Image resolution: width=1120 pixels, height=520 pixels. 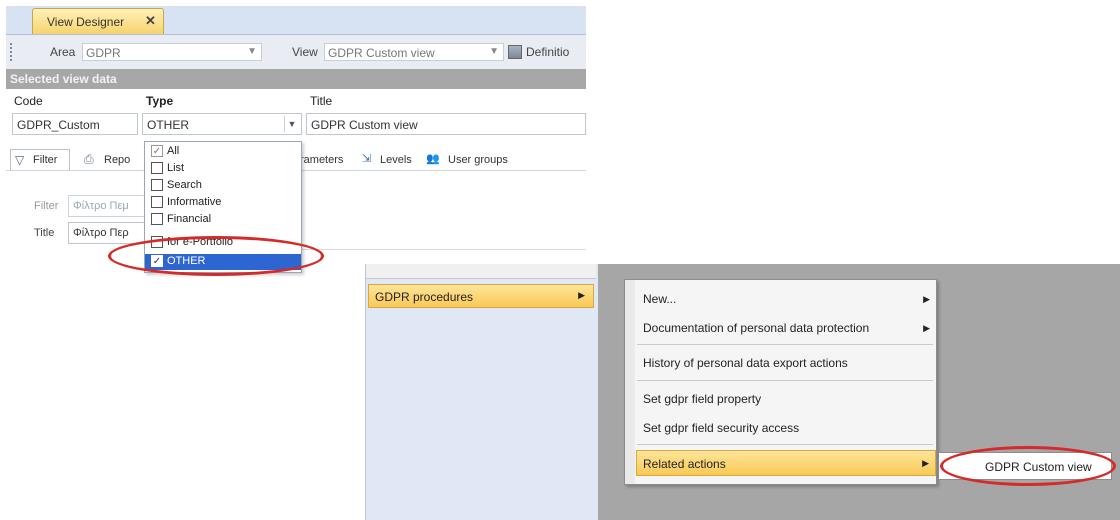 I want to click on user-groups-icon: 👥, so click(x=433, y=159).